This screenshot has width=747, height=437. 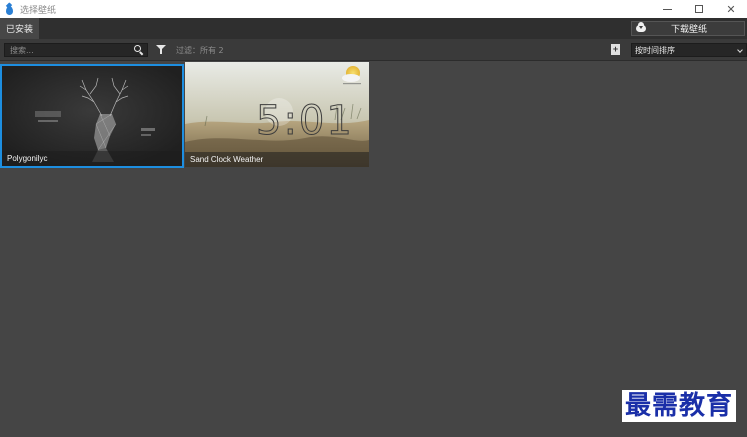 What do you see at coordinates (9, 9) in the screenshot?
I see `app-drop-icon` at bounding box center [9, 9].